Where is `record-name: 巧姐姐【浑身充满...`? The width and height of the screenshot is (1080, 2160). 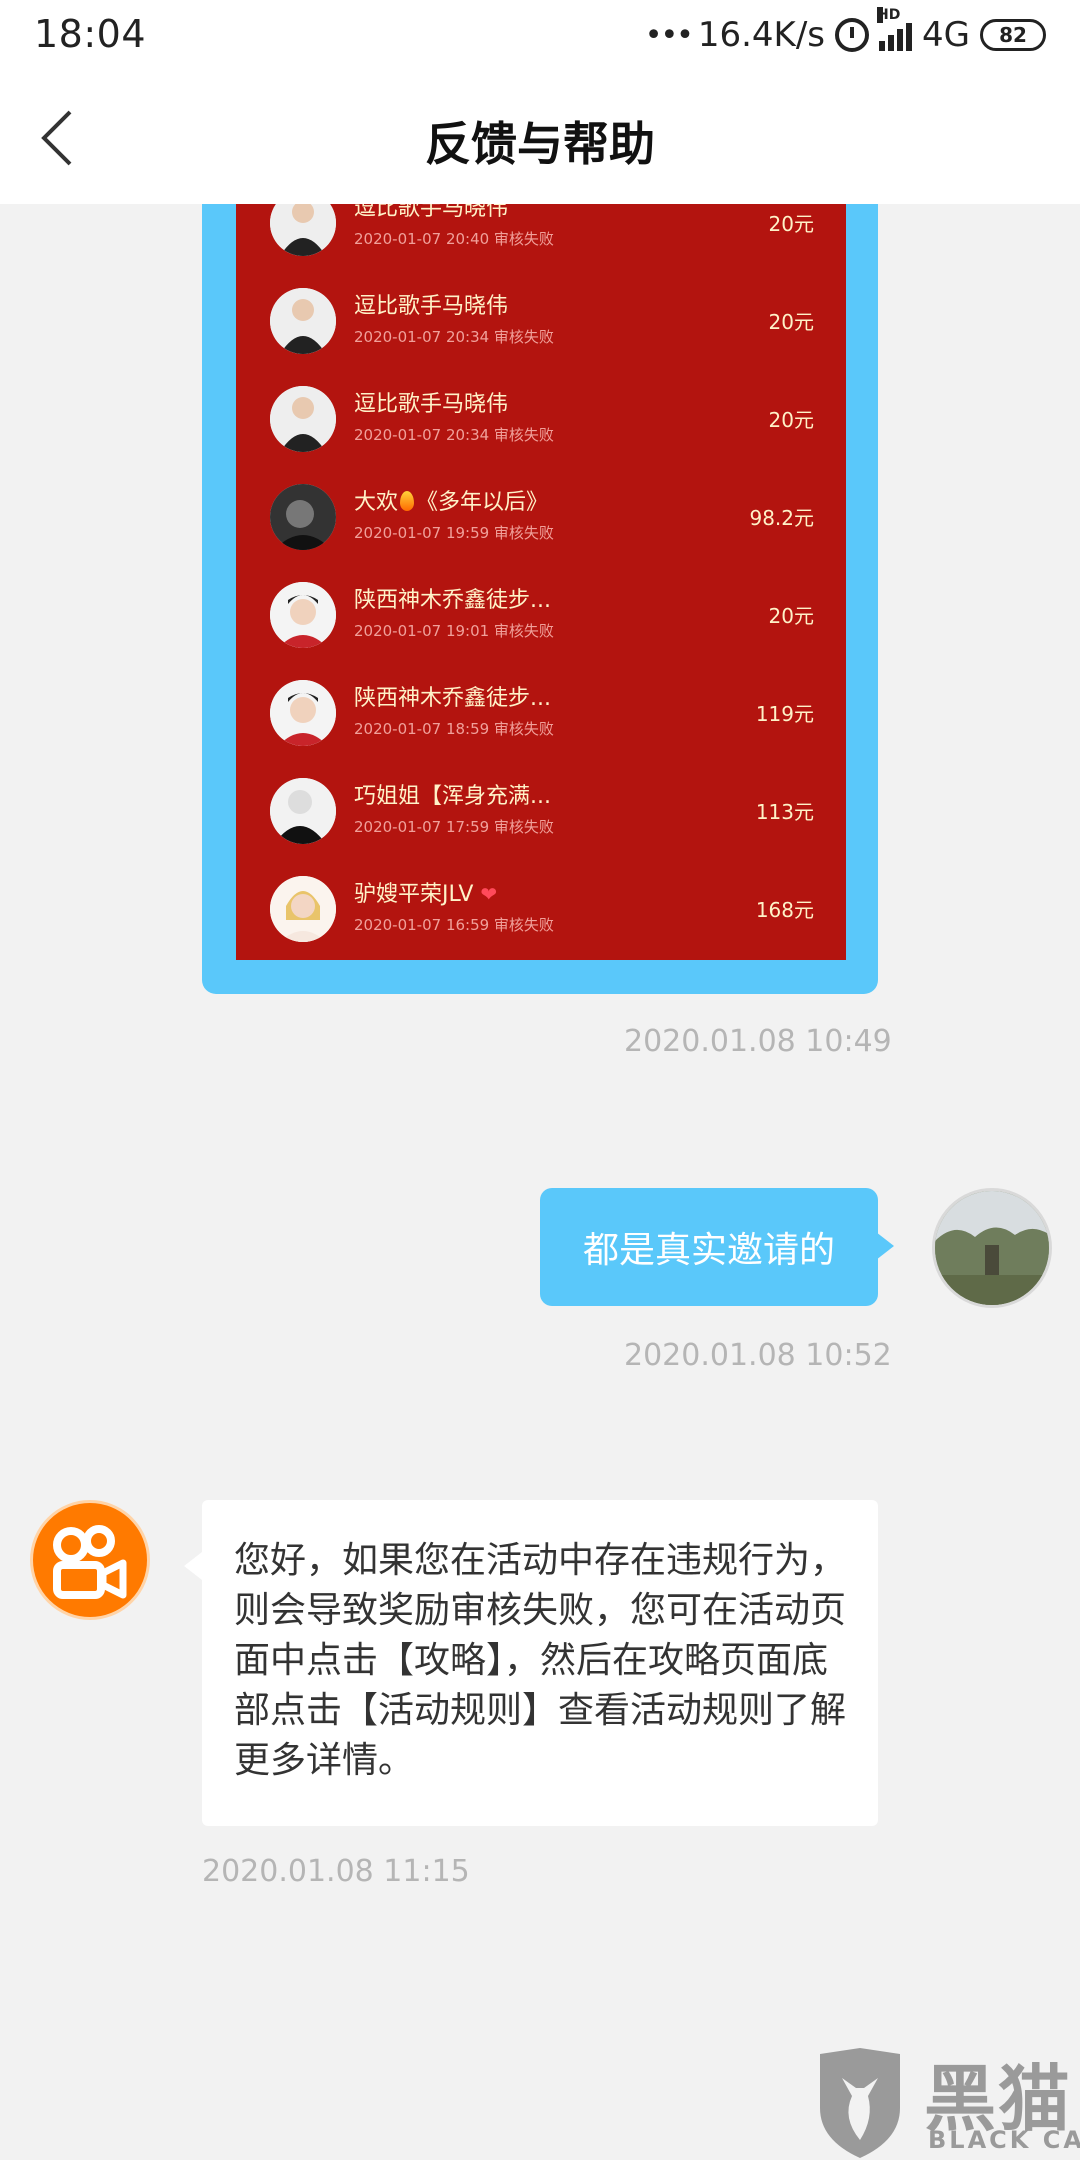
record-name: 巧姐姐【浑身充满... is located at coordinates (452, 796).